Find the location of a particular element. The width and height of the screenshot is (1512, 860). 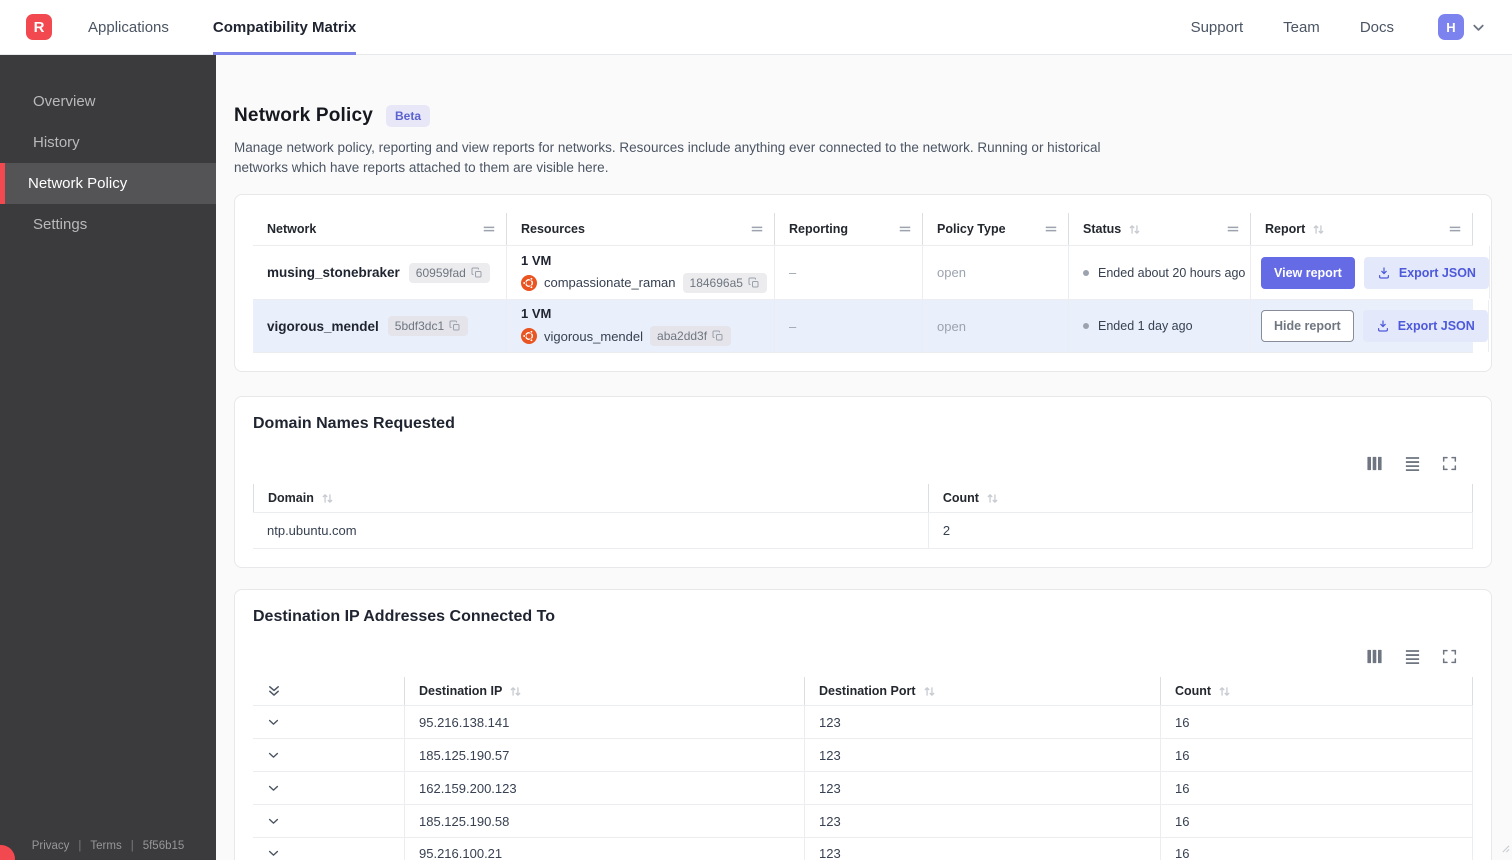

status-dot-icon is located at coordinates (1086, 272).